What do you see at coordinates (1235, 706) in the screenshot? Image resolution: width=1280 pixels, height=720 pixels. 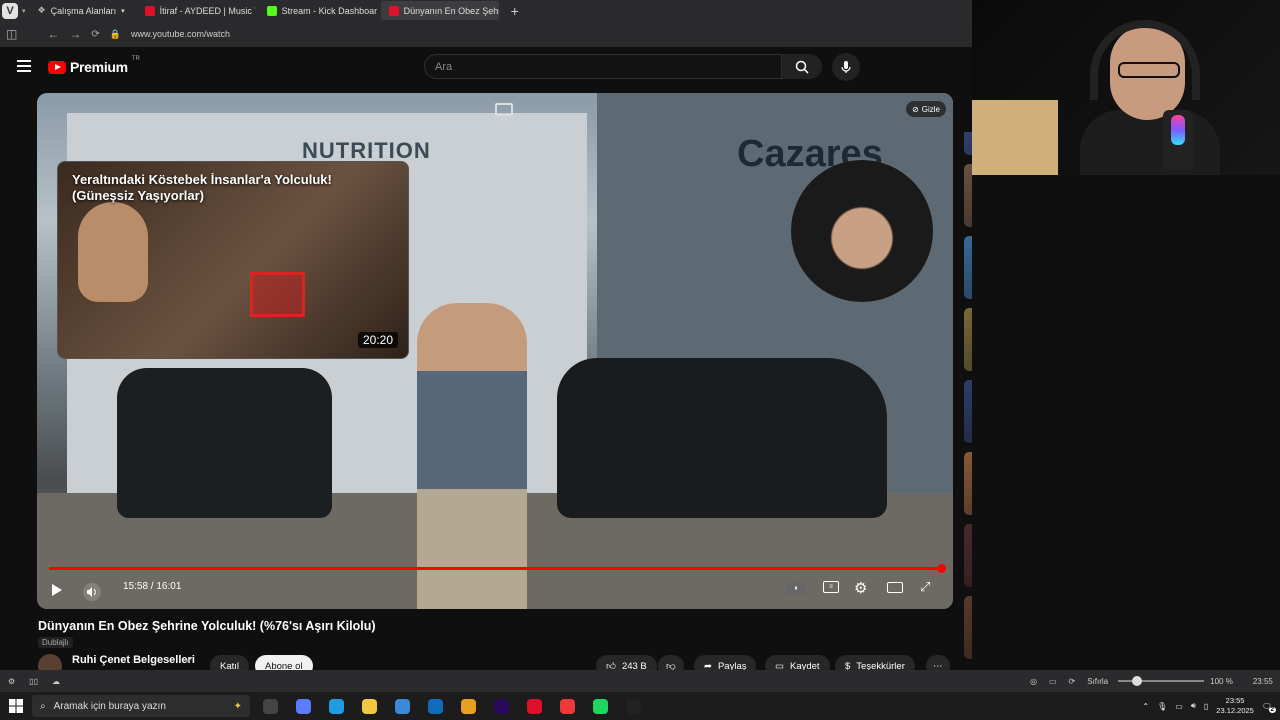 I see `taskbar-clock: 23:55 23.12.2025` at bounding box center [1235, 706].